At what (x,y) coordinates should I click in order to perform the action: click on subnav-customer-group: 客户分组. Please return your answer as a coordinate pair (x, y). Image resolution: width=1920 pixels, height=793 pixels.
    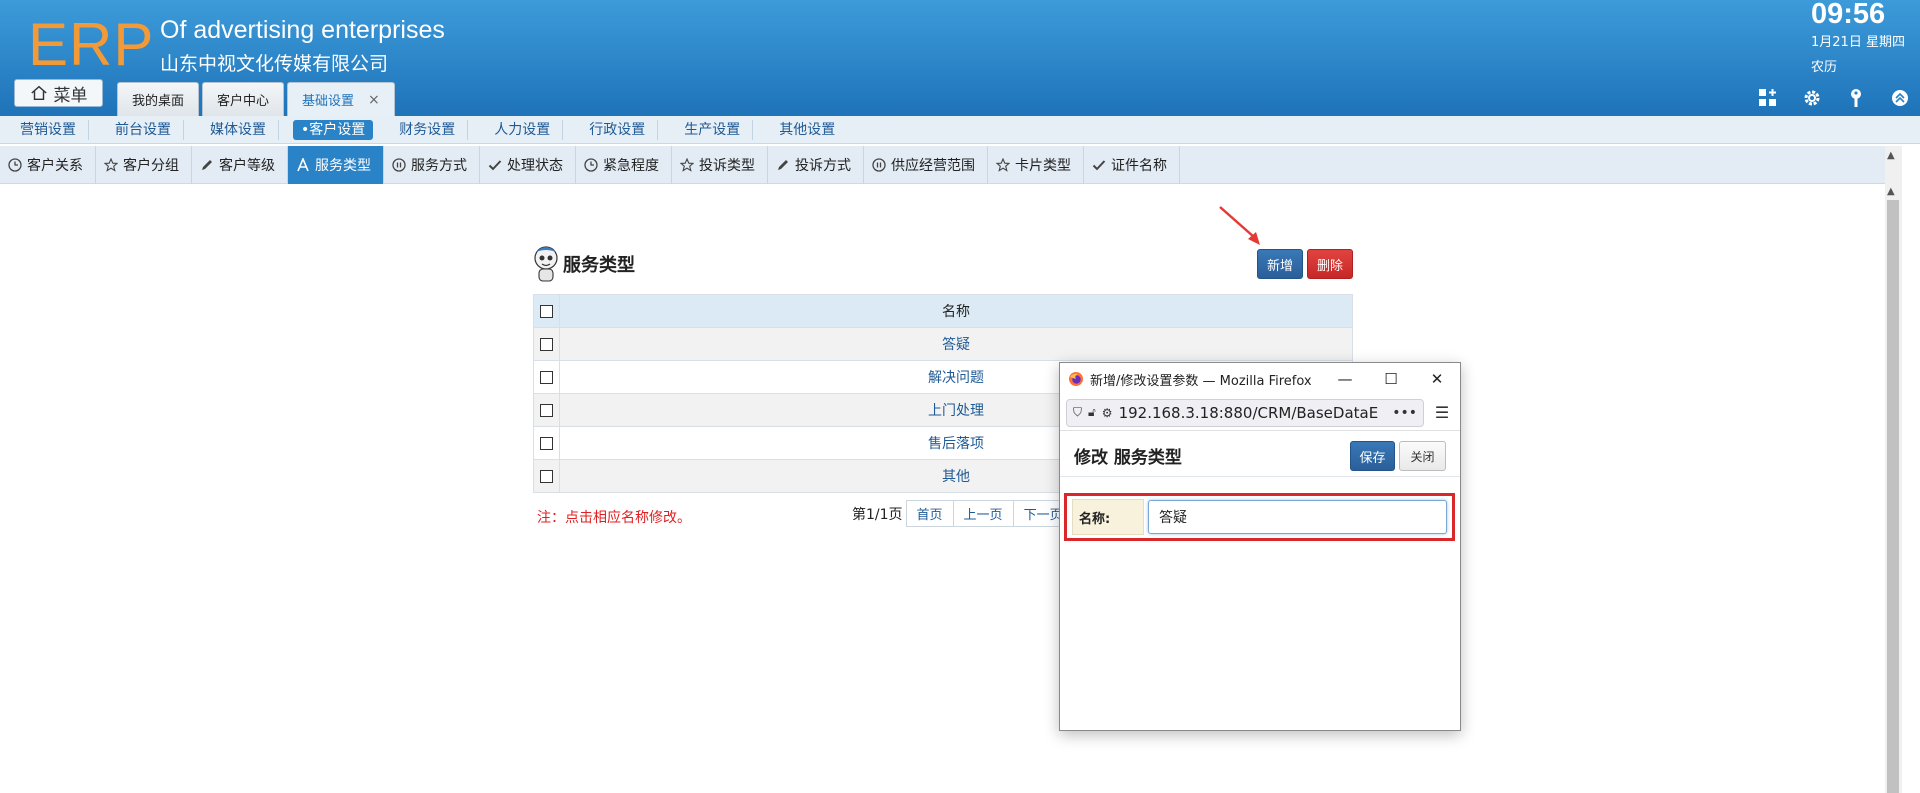
    Looking at the image, I should click on (144, 165).